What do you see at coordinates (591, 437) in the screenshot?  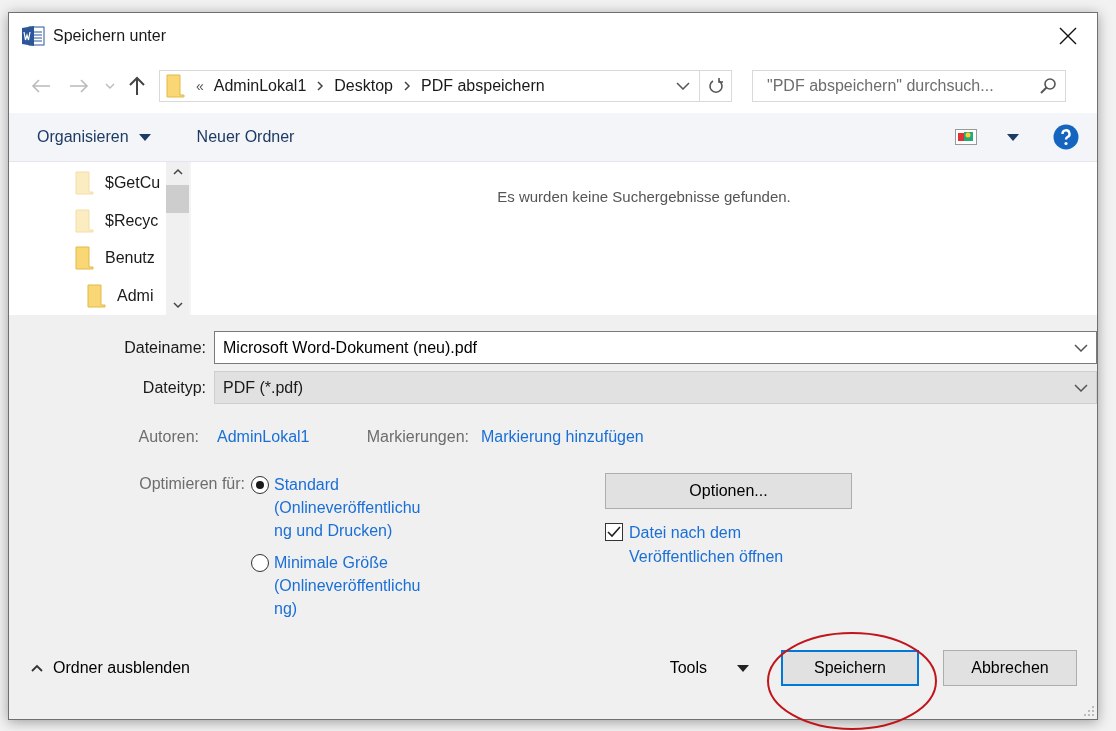 I see `metadata-link: Markierung hinzufügen` at bounding box center [591, 437].